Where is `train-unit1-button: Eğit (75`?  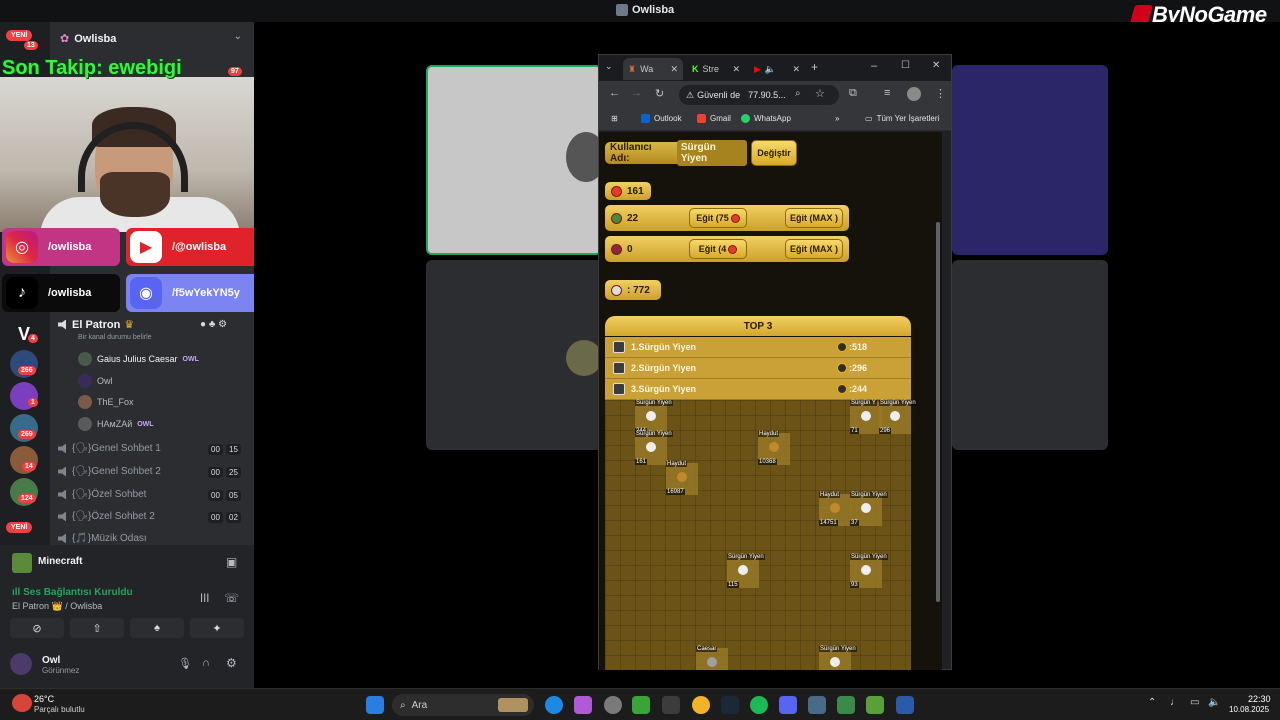
train-unit1-button: Eğit (75 is located at coordinates (718, 218).